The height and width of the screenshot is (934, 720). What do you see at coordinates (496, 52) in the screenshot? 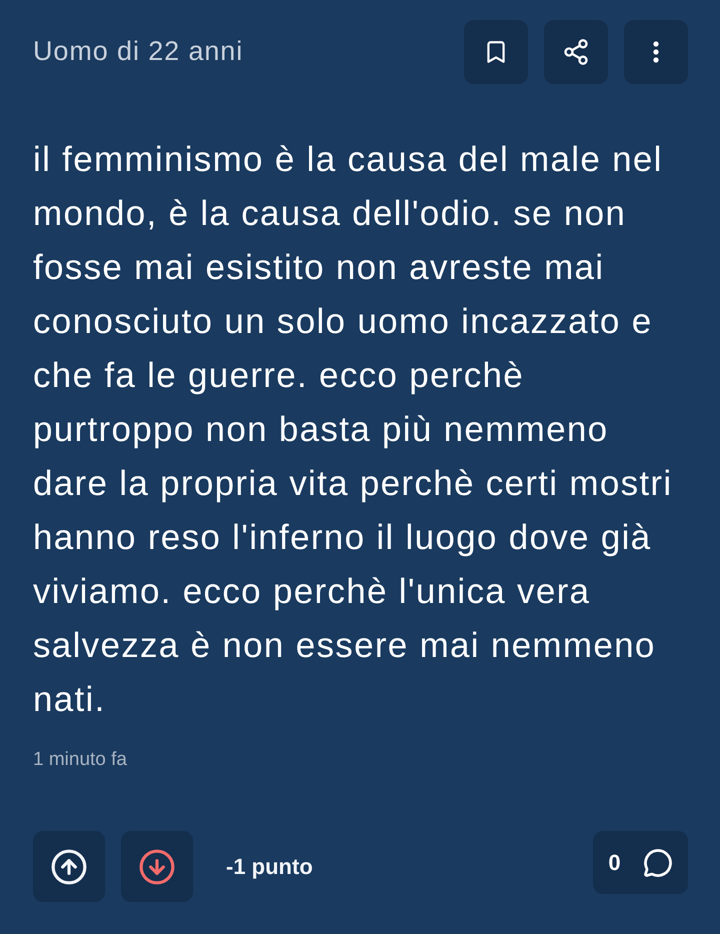
I see `bookmark-button` at bounding box center [496, 52].